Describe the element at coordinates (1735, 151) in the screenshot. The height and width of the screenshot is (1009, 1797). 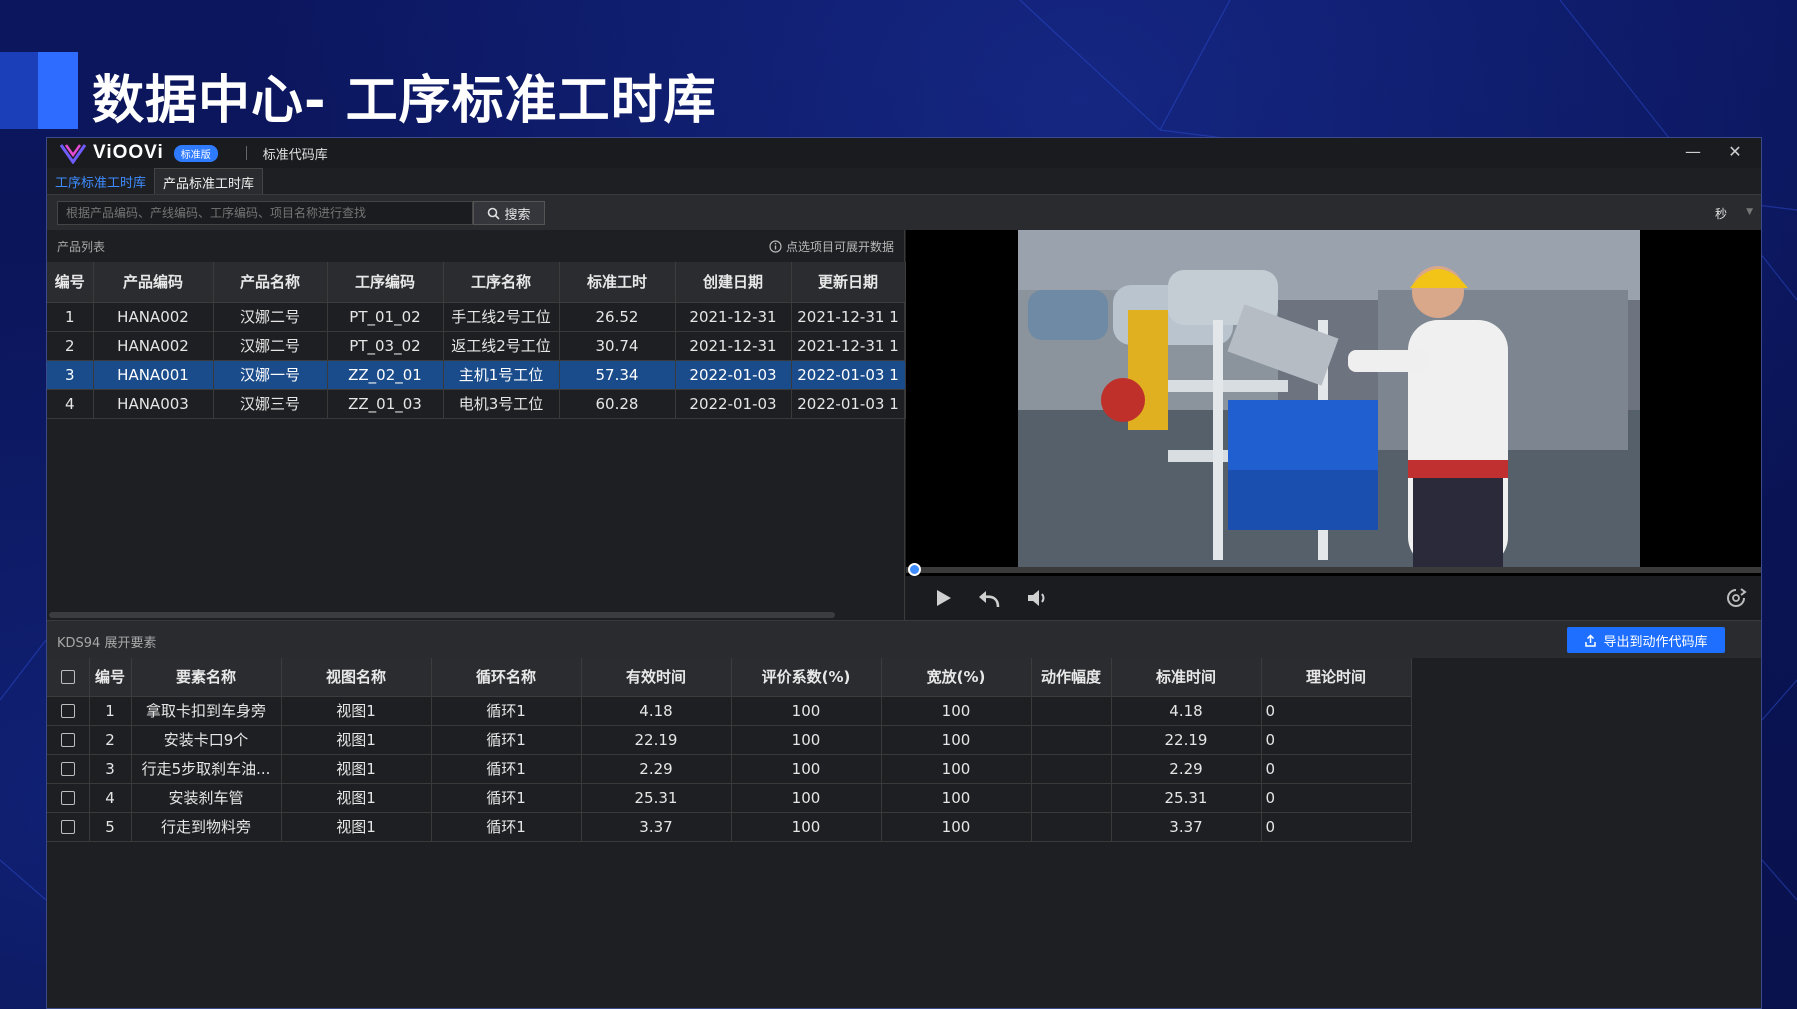
I see `close-button: ✕` at that location.